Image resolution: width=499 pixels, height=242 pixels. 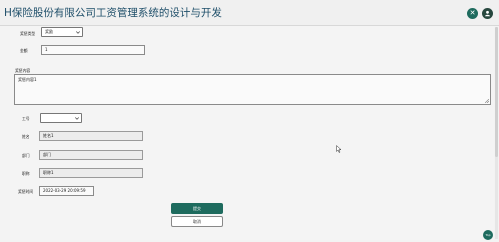 What do you see at coordinates (197, 208) in the screenshot?
I see `submit-button: 提交` at bounding box center [197, 208].